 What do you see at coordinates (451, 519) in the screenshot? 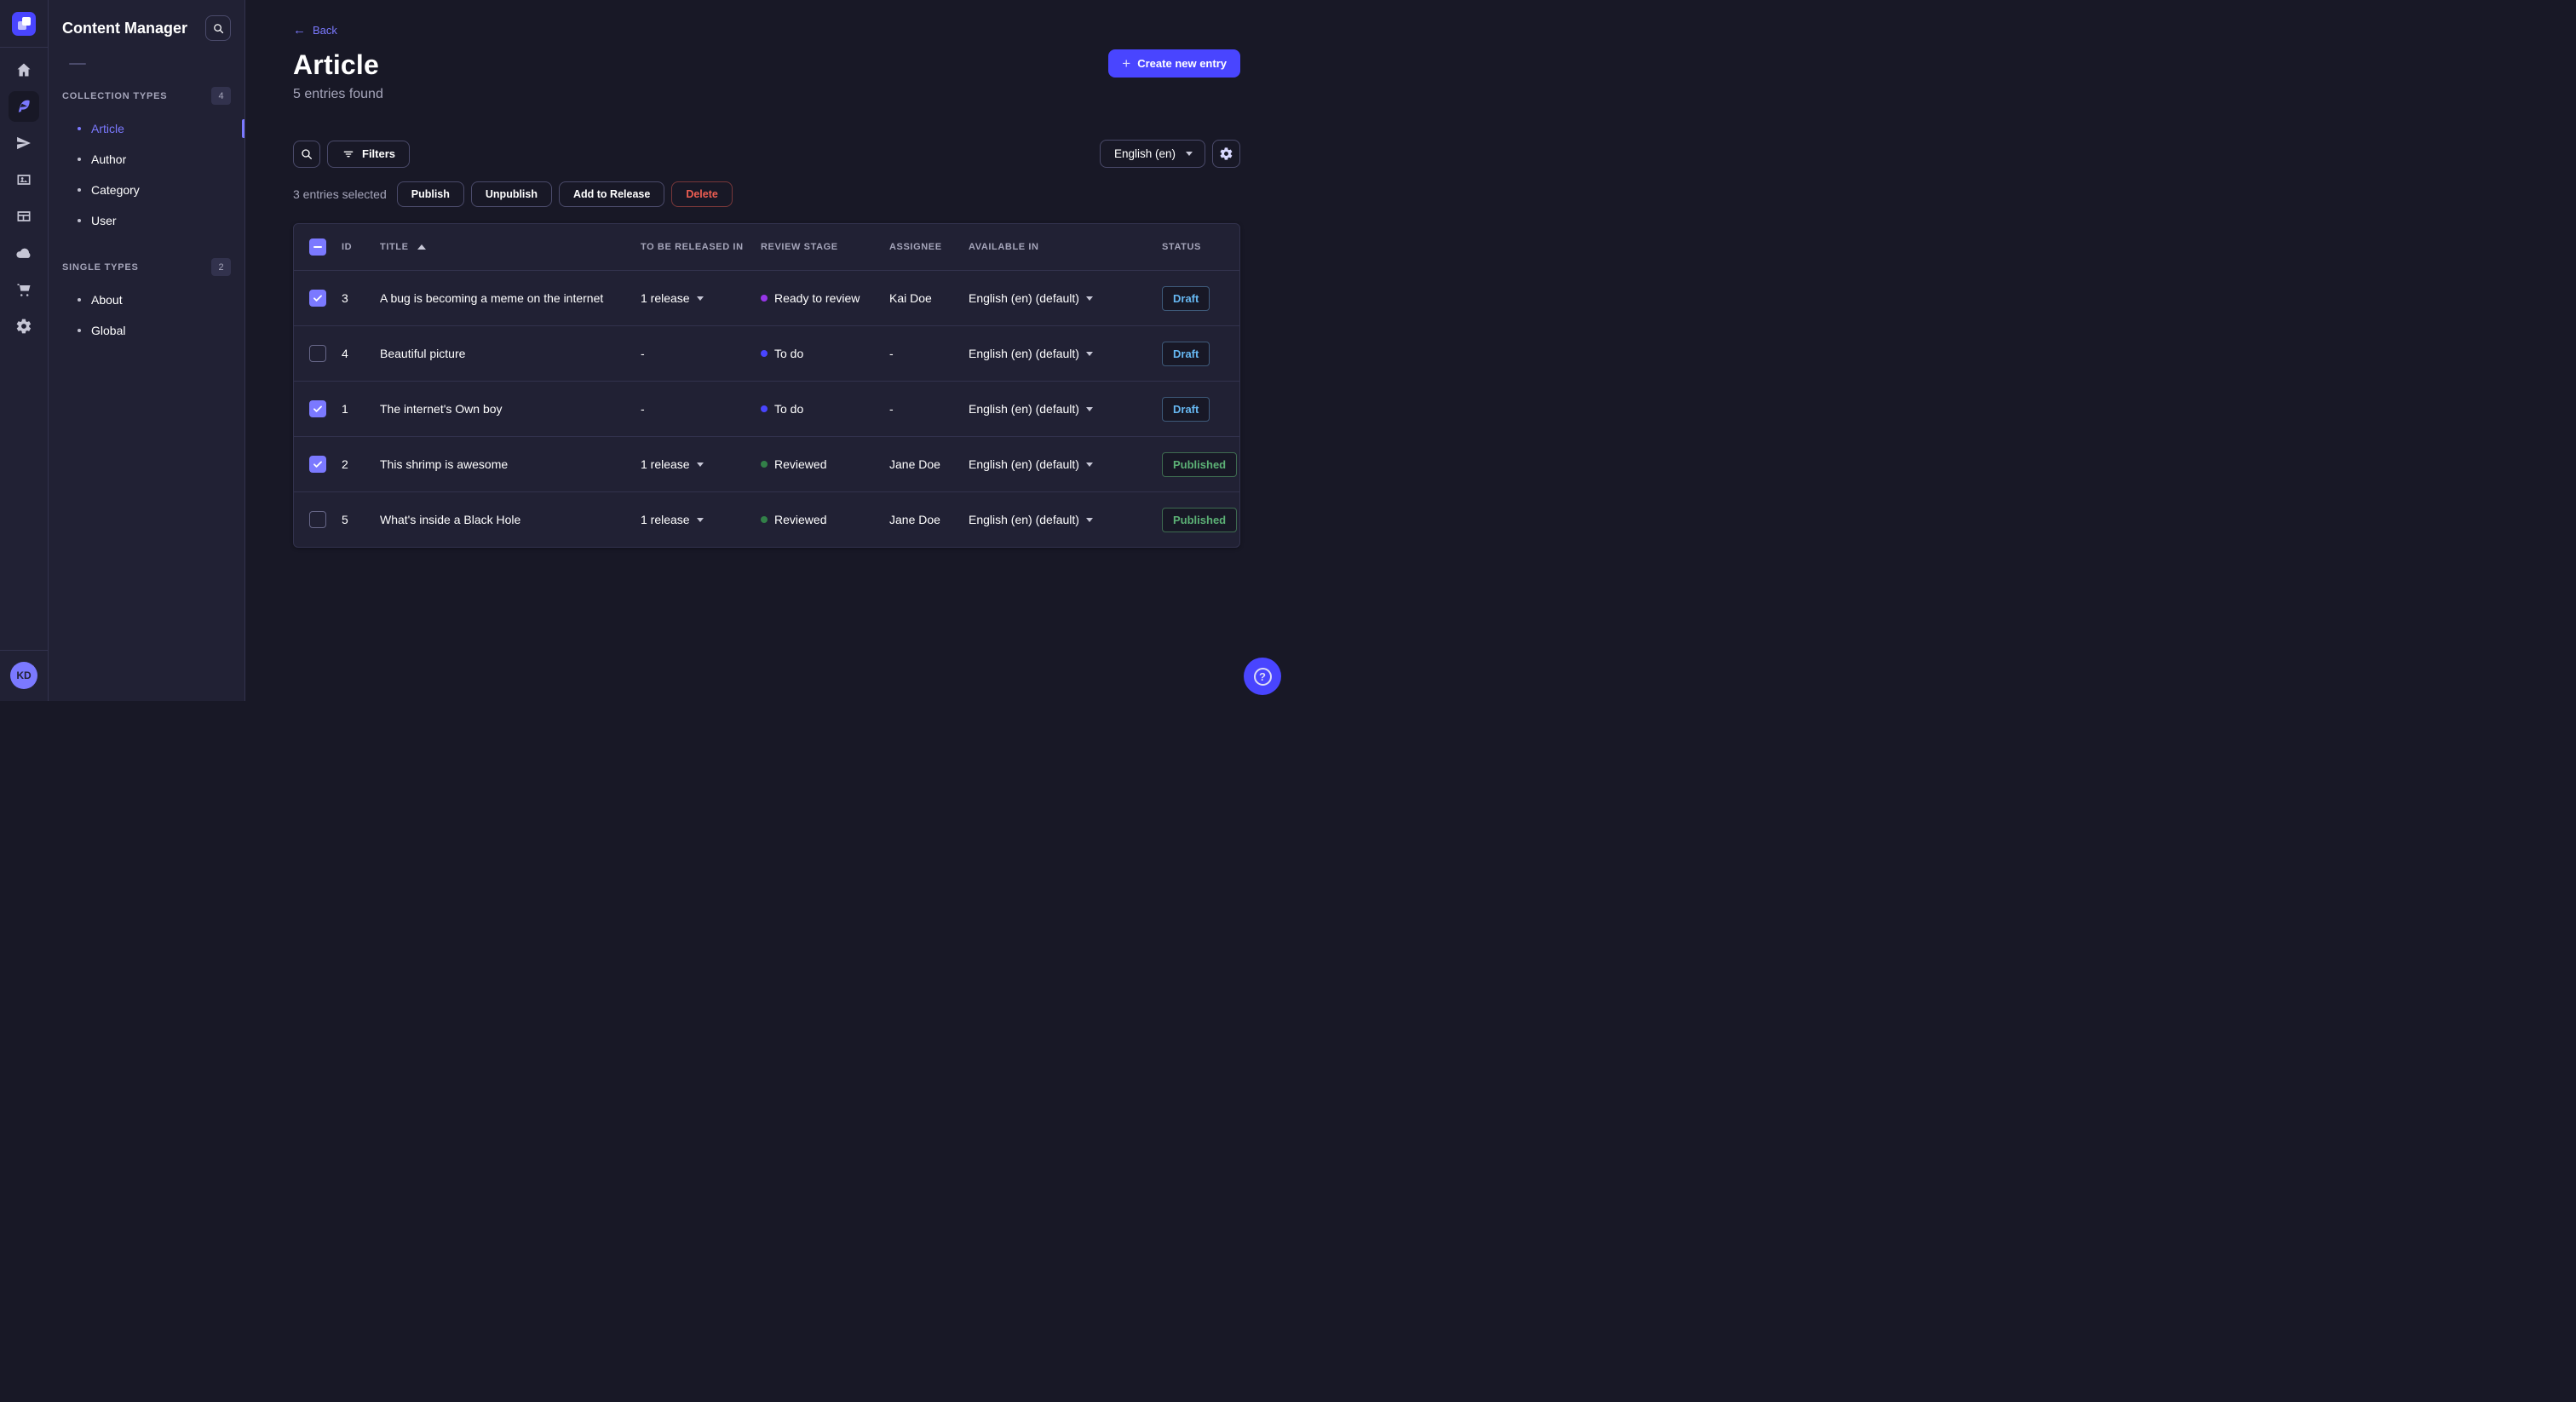
I see `cell-title: What's inside a Black Hole` at bounding box center [451, 519].